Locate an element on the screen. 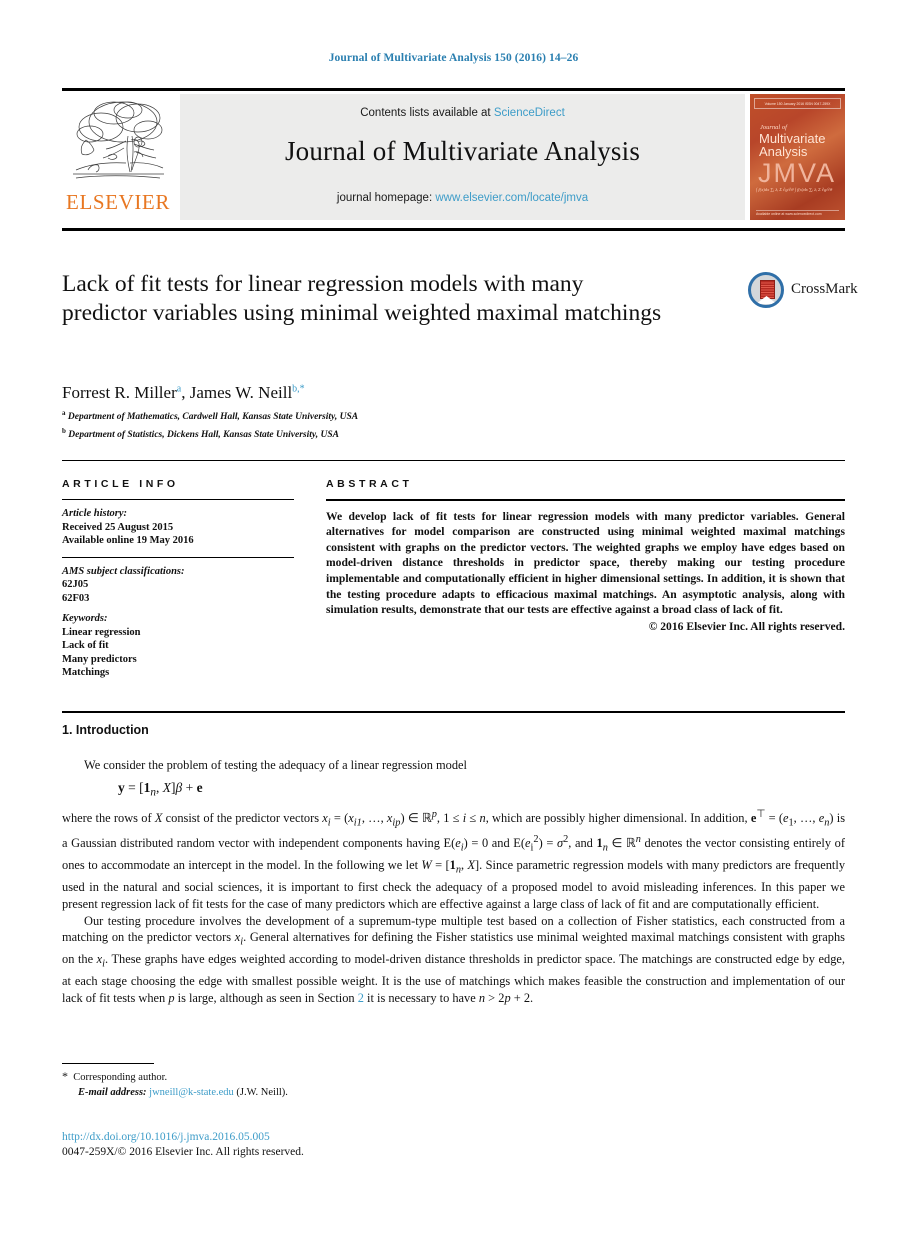 The image size is (907, 1238). author-1-affil-letter: b is located at coordinates (295, 389).